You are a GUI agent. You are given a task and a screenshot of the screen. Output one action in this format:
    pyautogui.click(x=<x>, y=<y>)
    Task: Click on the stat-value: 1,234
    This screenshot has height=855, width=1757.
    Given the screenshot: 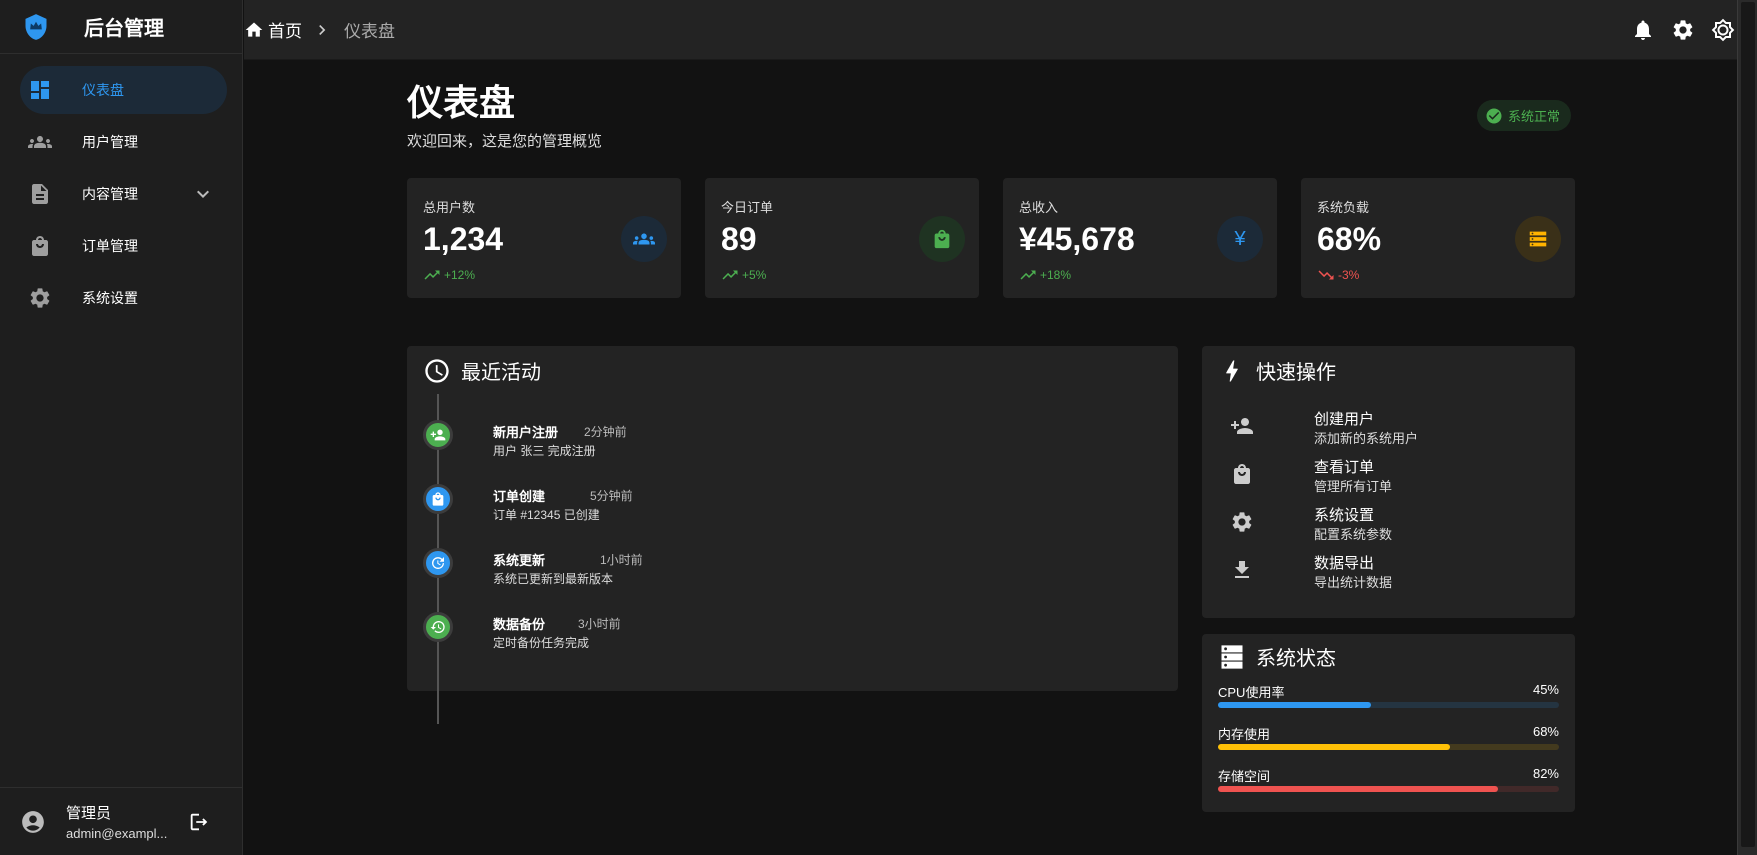 What is the action you would take?
    pyautogui.click(x=463, y=239)
    